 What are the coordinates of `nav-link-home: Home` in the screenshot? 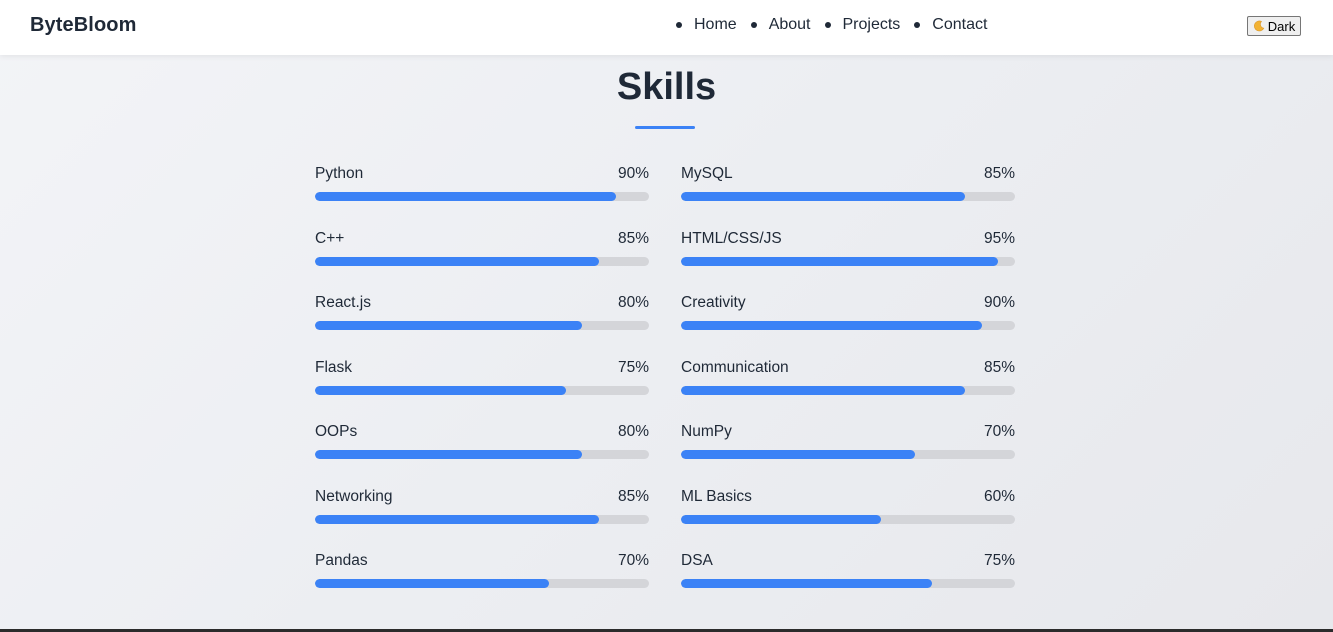 It's located at (715, 25).